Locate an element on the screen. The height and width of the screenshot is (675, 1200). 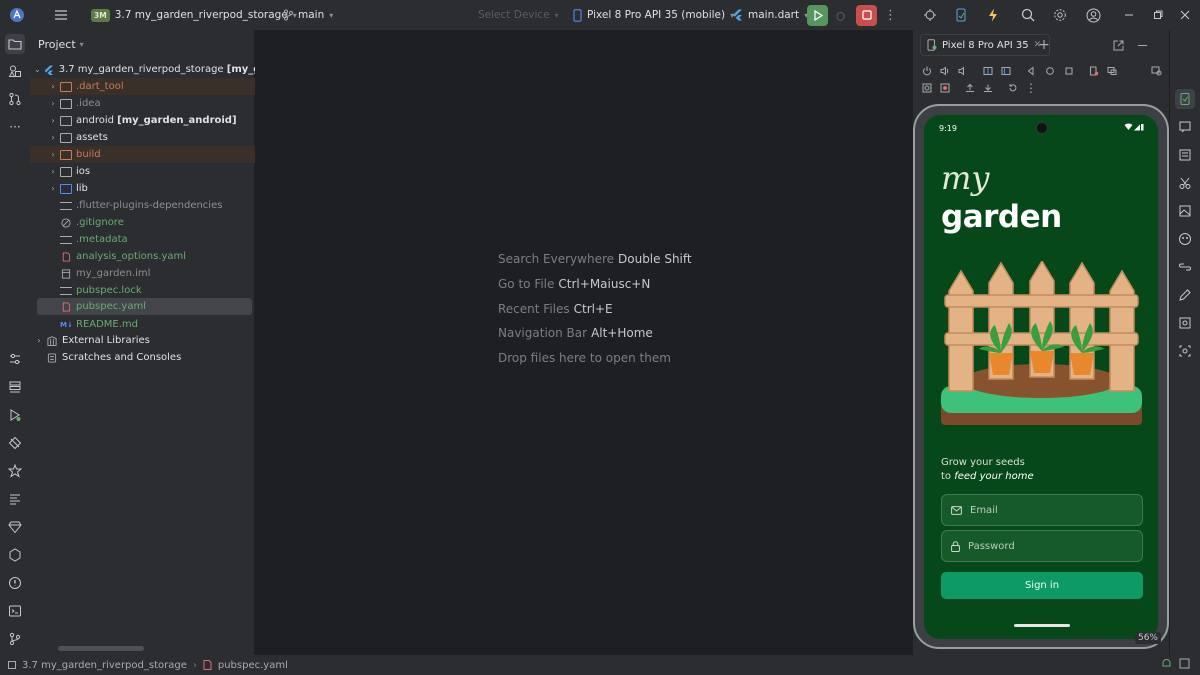
maximize-button is located at coordinates (1158, 15).